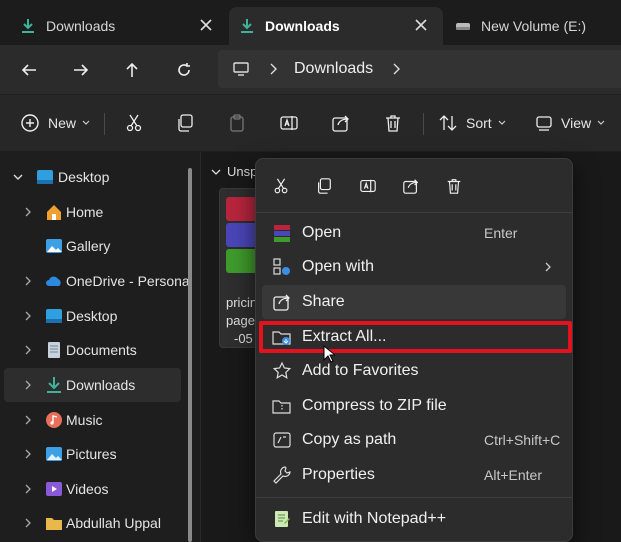 This screenshot has height=542, width=621. I want to click on copy-button, so click(185, 123).